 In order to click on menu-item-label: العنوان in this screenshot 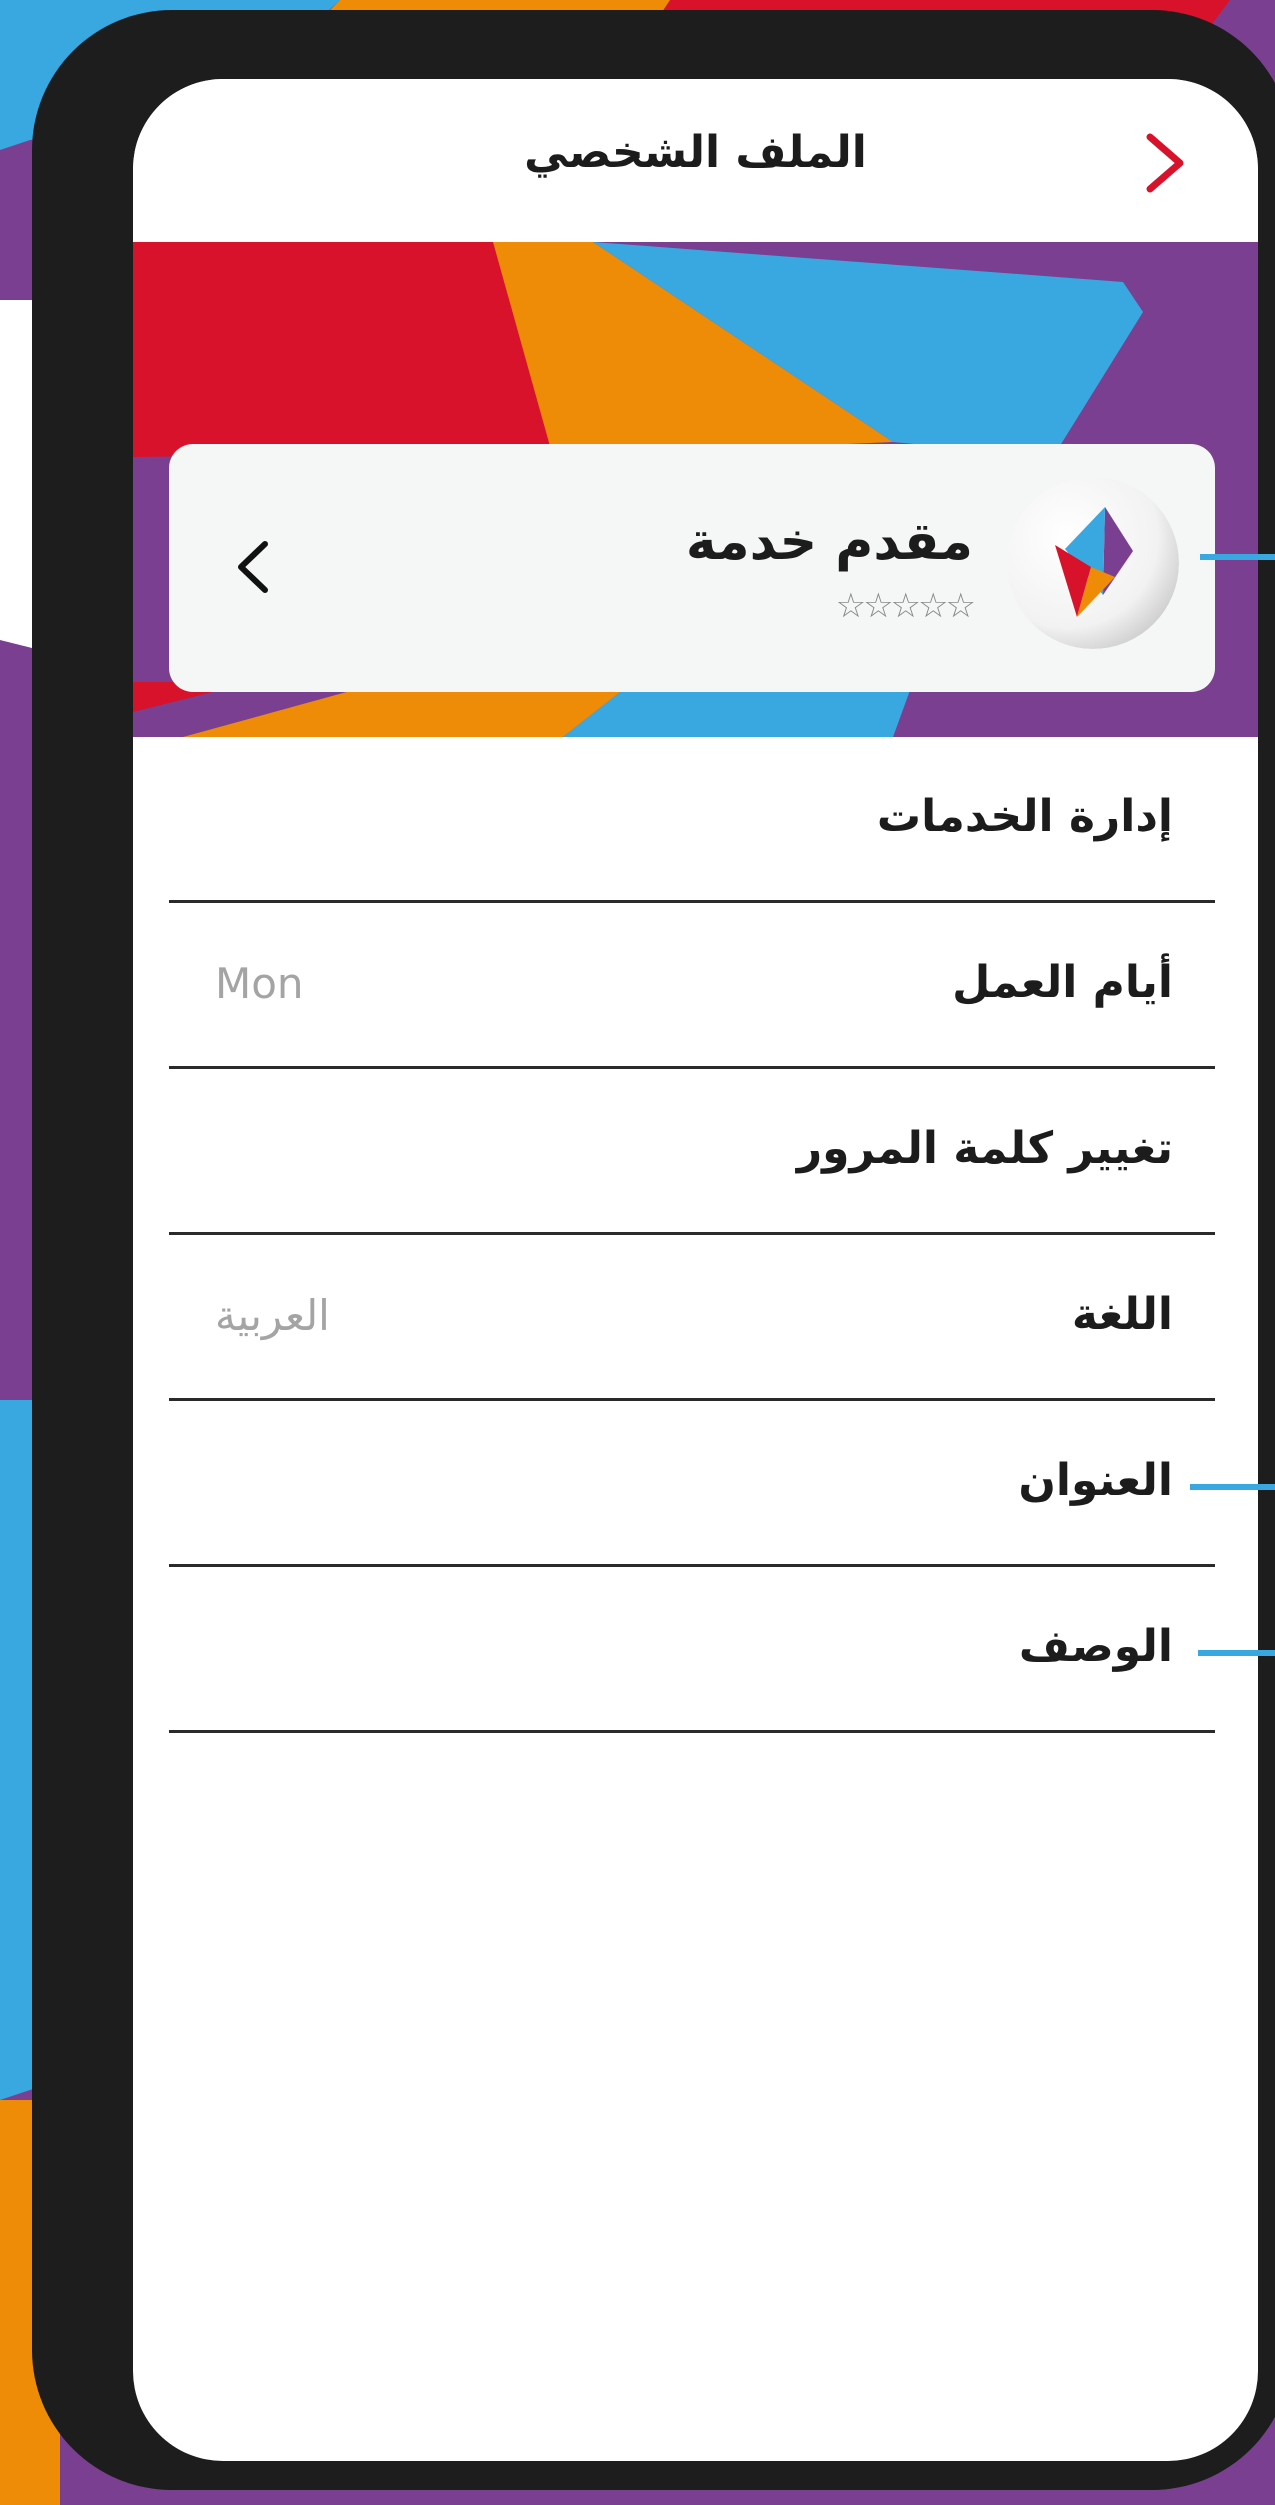, I will do `click(1095, 1480)`.